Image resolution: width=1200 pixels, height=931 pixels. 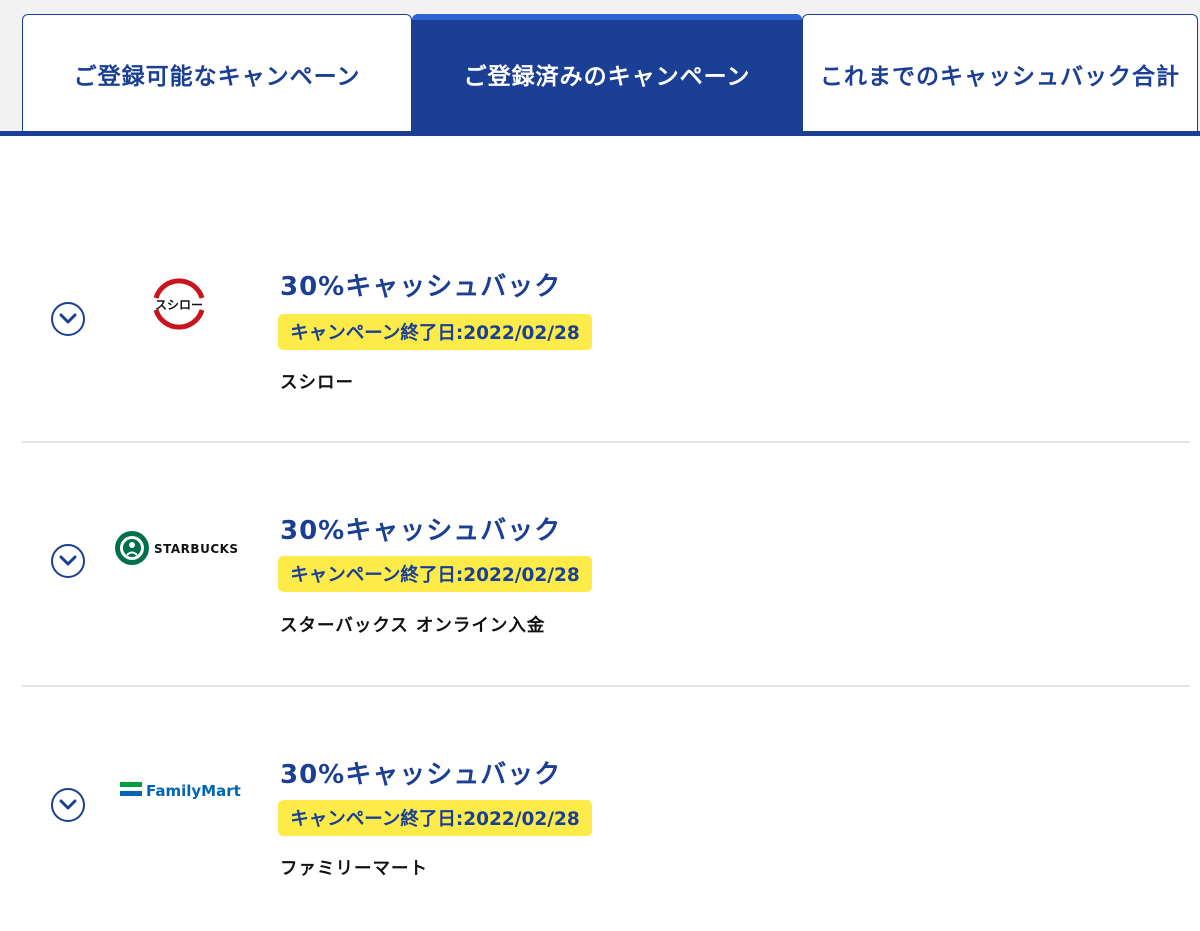 I want to click on tab-underline, so click(x=600, y=133).